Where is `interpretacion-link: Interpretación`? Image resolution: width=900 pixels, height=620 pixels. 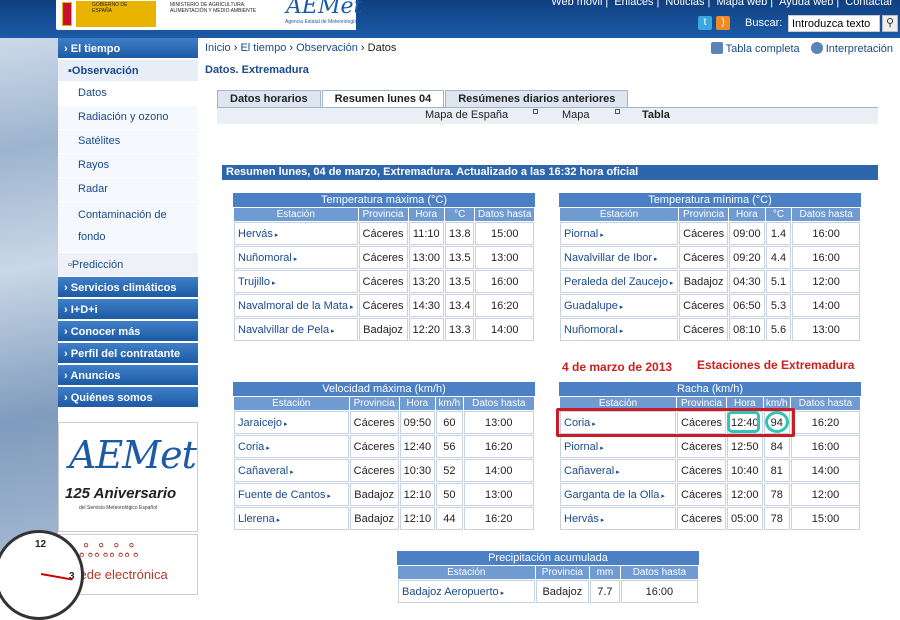 interpretacion-link: Interpretación is located at coordinates (859, 49).